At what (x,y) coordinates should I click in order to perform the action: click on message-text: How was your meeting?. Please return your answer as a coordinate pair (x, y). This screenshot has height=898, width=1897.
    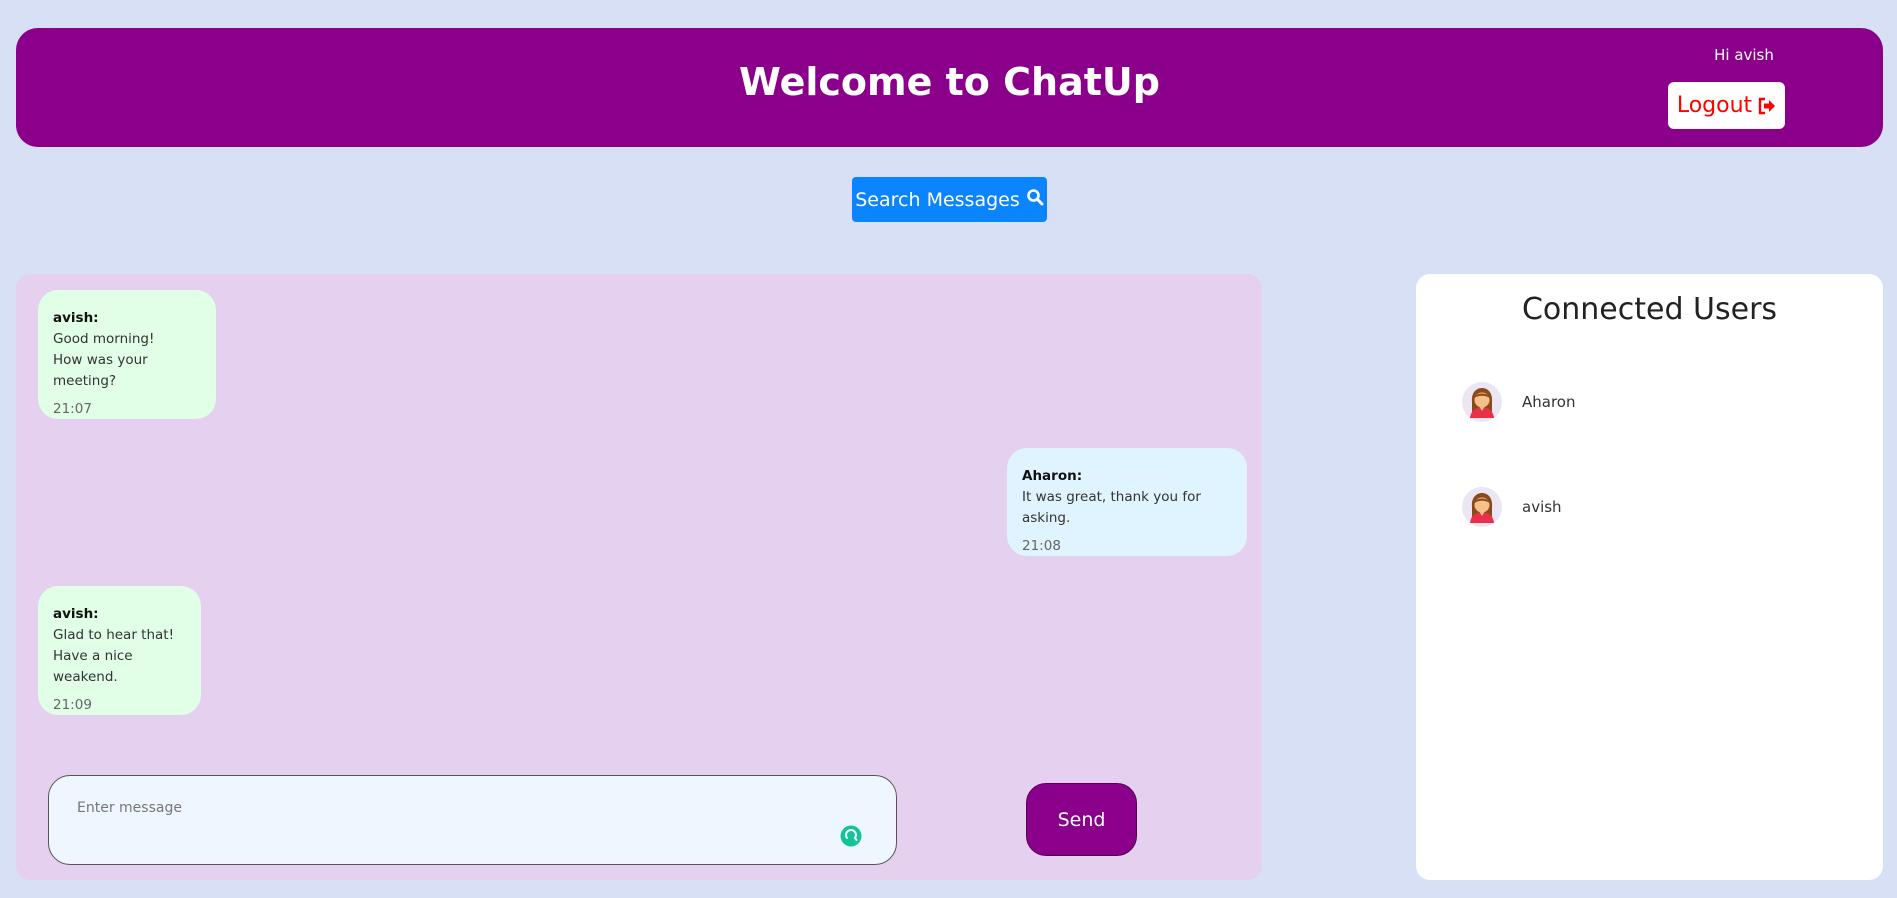
    Looking at the image, I should click on (100, 370).